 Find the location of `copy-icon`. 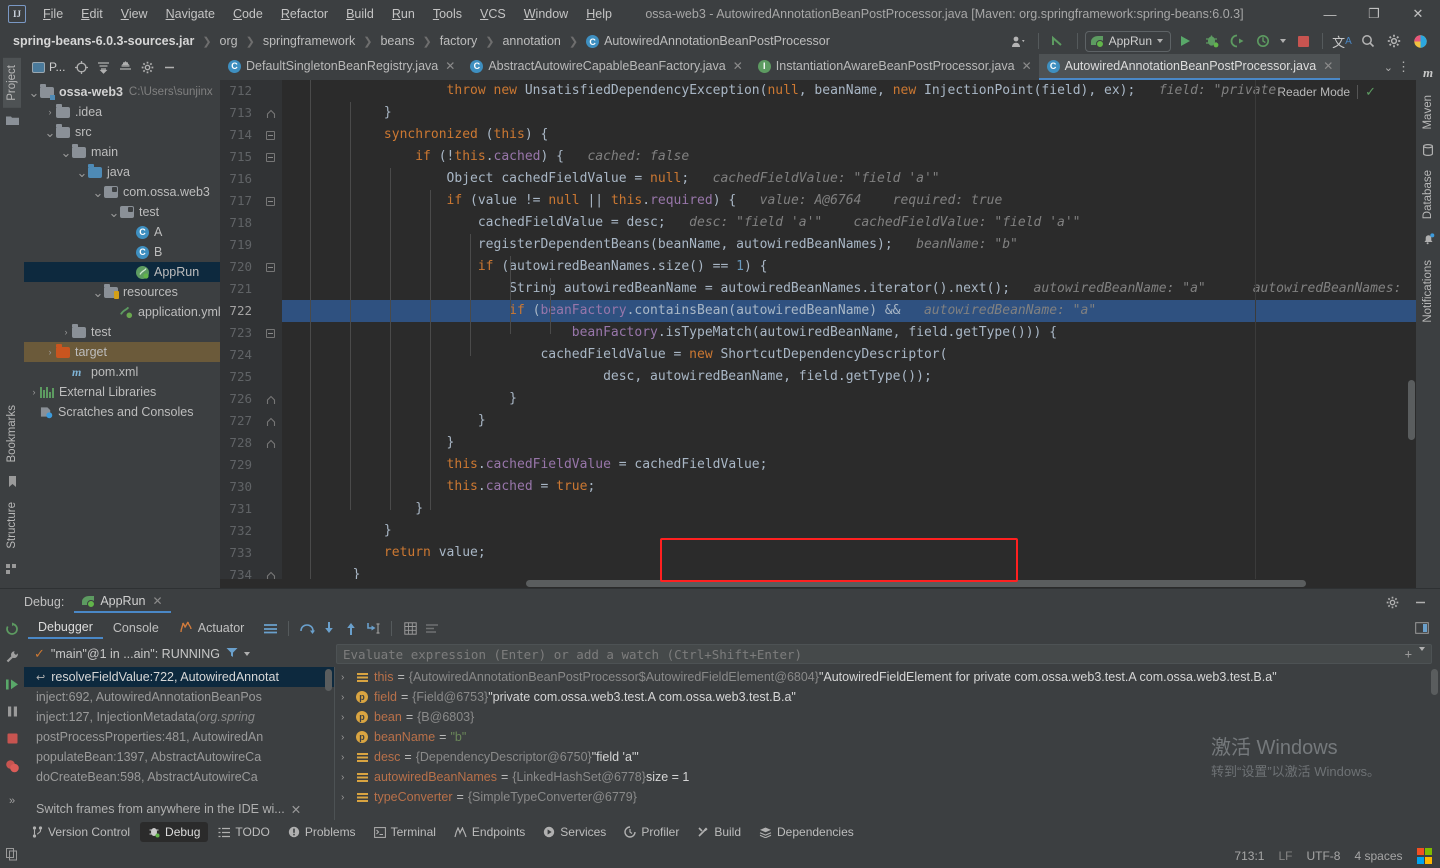

copy-icon is located at coordinates (12, 856).